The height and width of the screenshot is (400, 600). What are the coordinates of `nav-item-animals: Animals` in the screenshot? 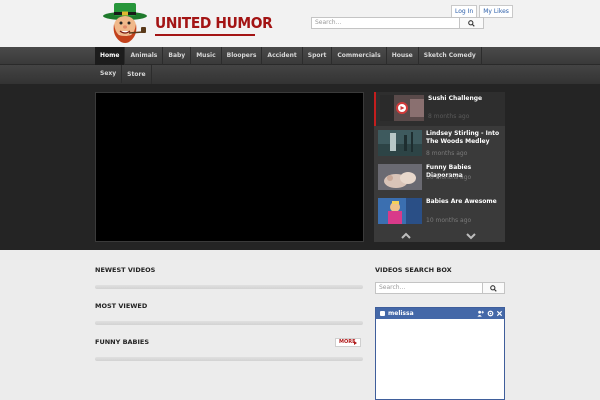 It's located at (144, 56).